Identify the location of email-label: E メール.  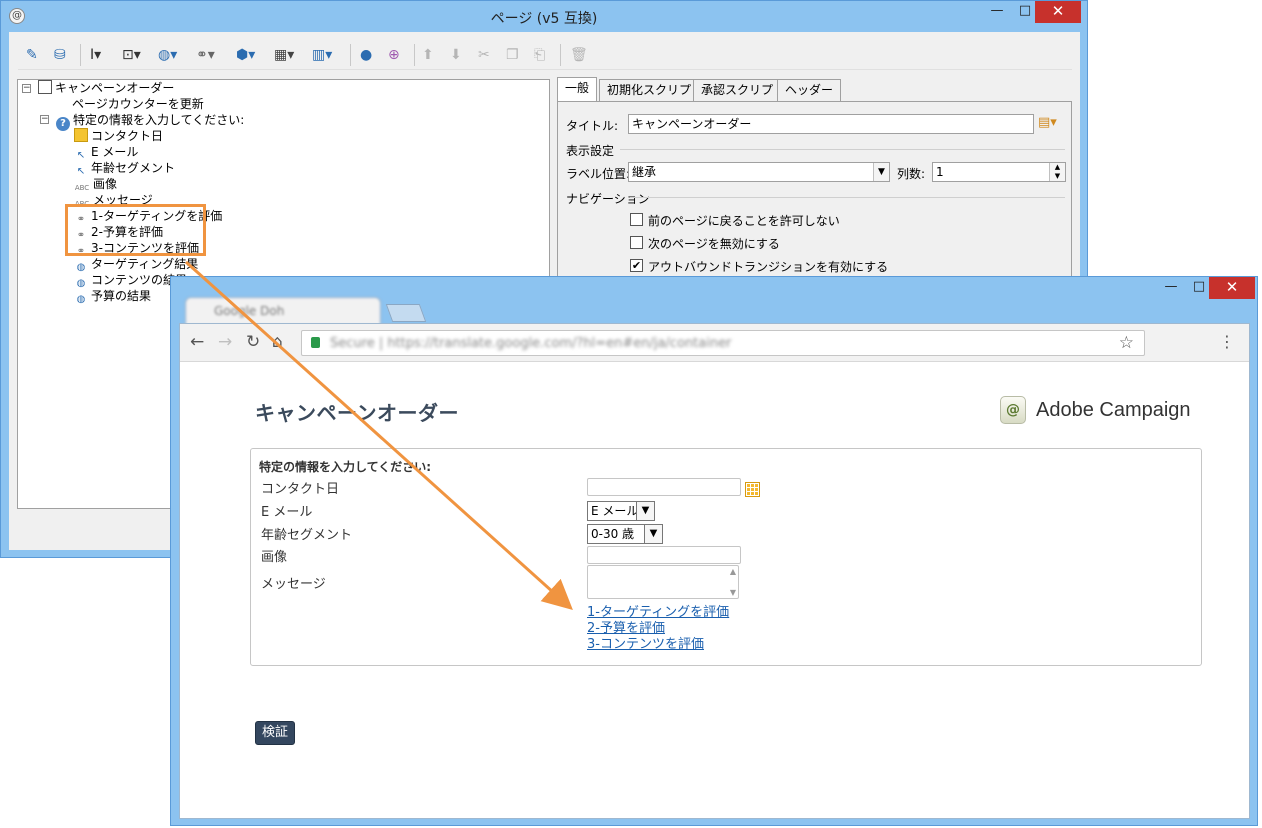
(287, 512).